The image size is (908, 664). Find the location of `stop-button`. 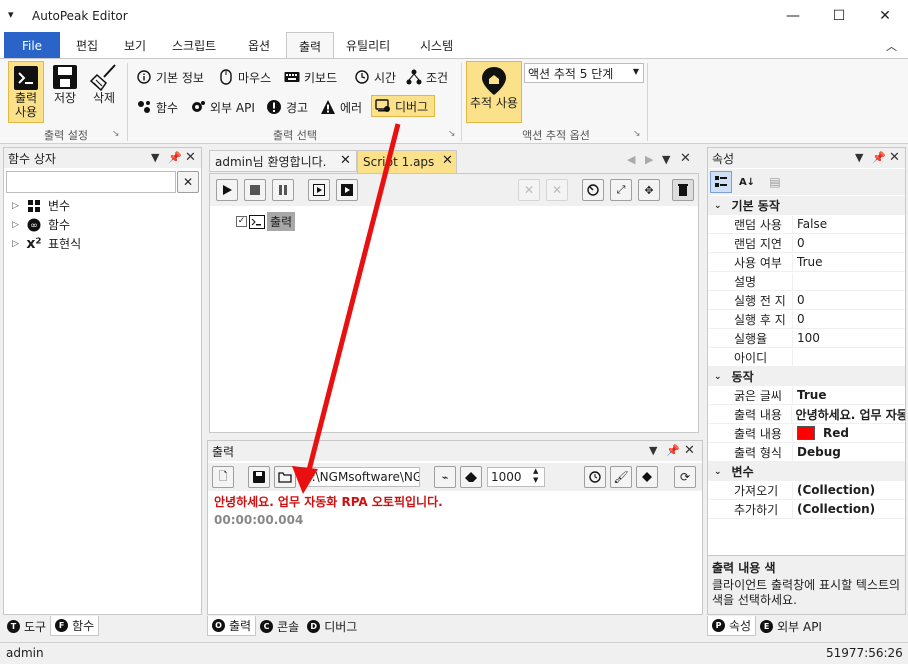

stop-button is located at coordinates (255, 190).